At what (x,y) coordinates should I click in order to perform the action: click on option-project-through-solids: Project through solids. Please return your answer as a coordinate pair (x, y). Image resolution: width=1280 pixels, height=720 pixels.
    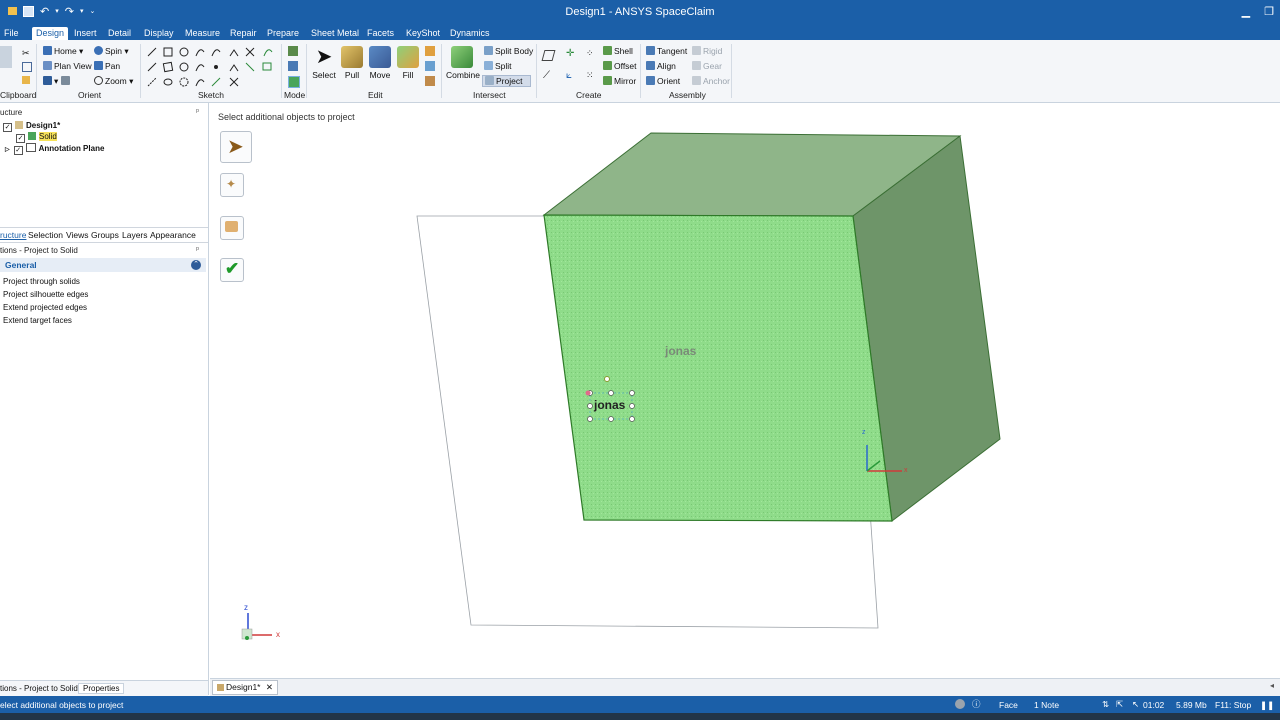
    Looking at the image, I should click on (41, 281).